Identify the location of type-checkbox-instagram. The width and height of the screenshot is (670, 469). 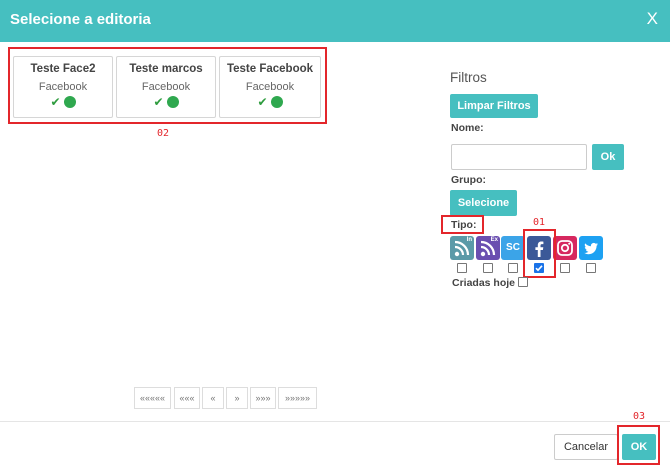
(565, 268).